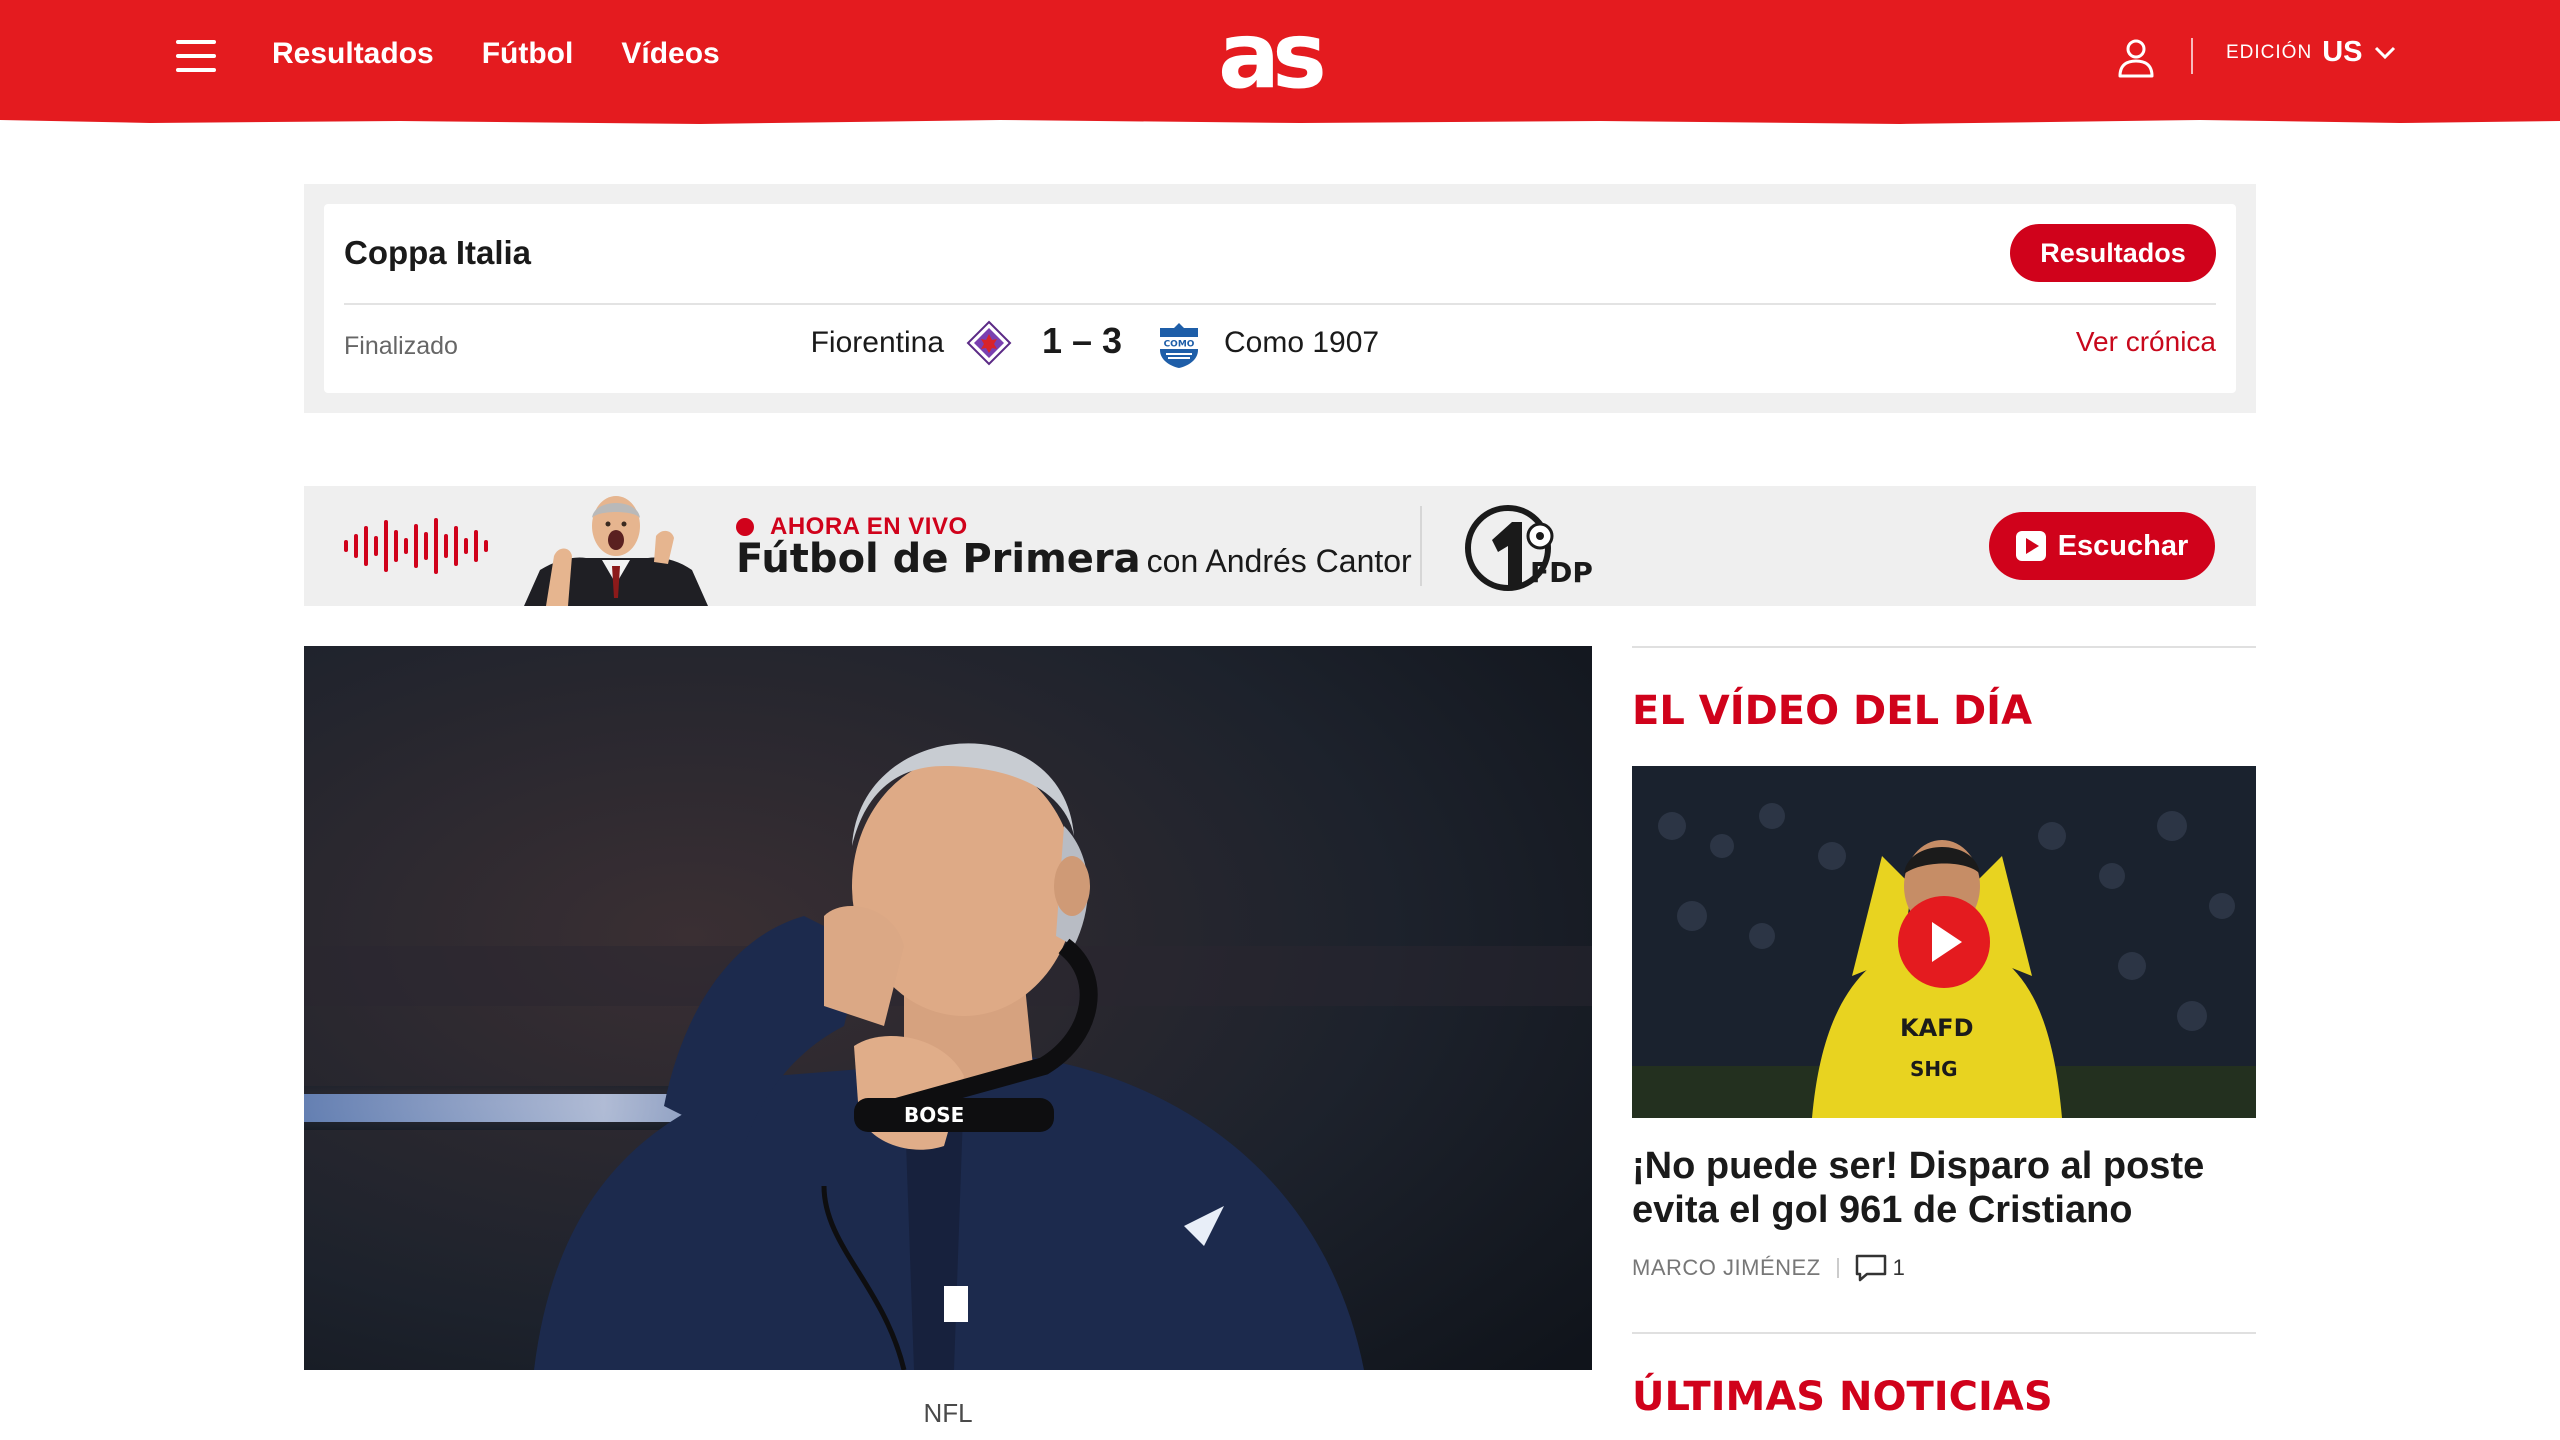  I want to click on as-logo: as, so click(1272, 56).